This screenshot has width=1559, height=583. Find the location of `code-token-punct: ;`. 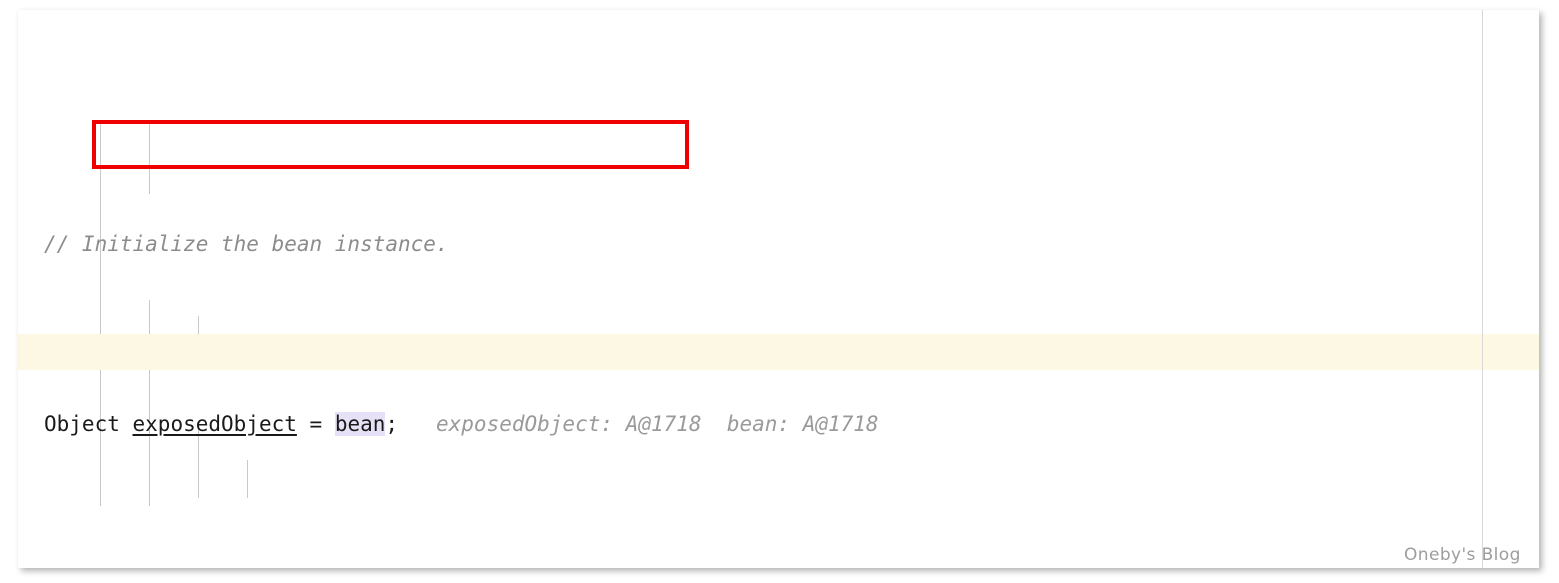

code-token-punct: ; is located at coordinates (392, 424).